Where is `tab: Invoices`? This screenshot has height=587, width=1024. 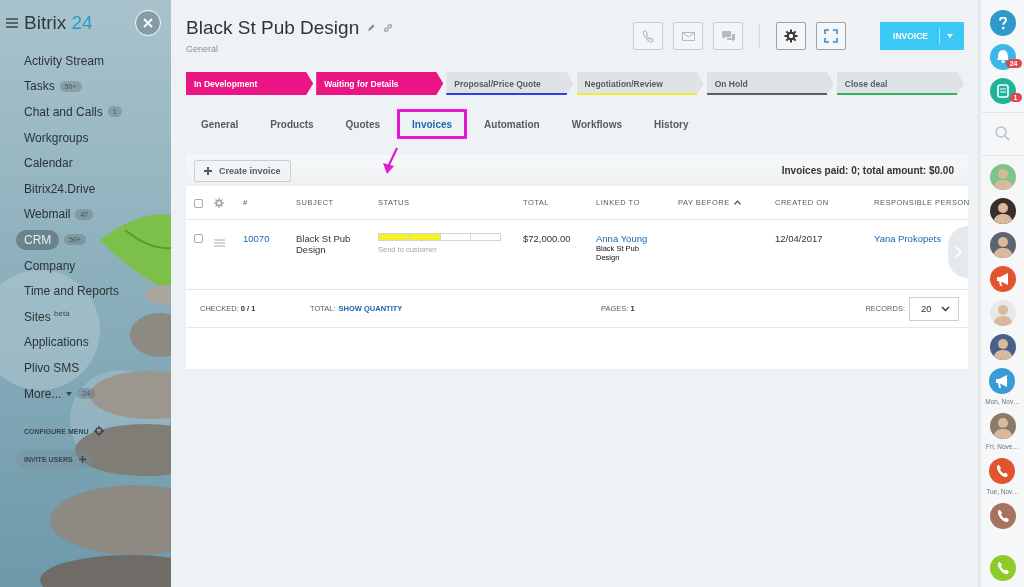 tab: Invoices is located at coordinates (432, 123).